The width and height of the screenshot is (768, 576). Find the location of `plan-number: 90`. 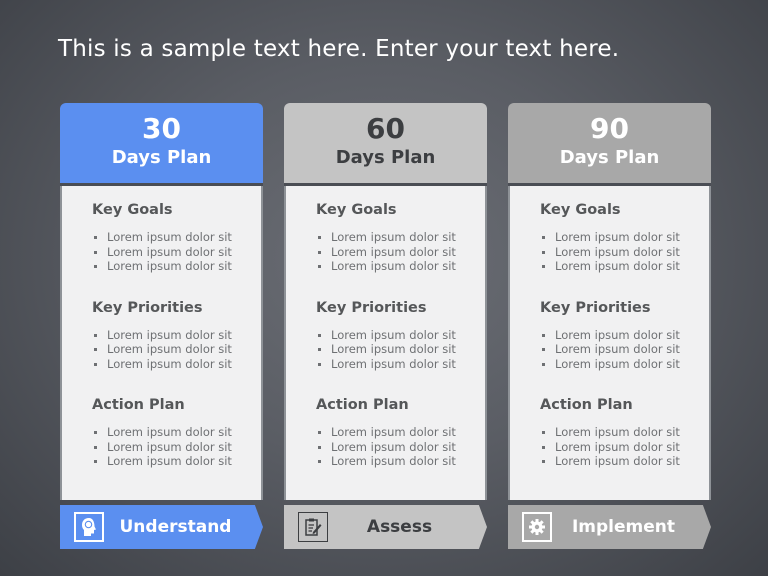

plan-number: 90 is located at coordinates (609, 128).